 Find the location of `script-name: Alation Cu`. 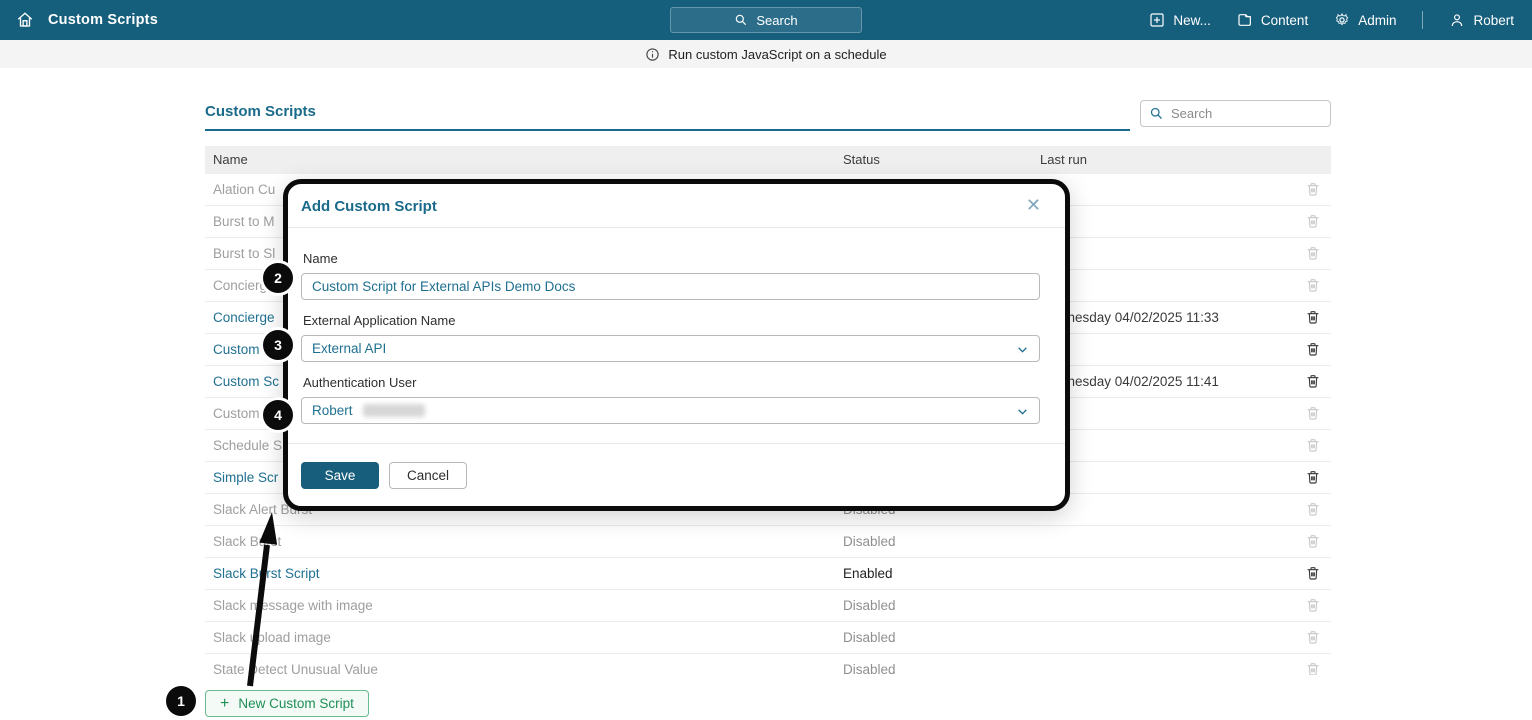

script-name: Alation Cu is located at coordinates (244, 189).